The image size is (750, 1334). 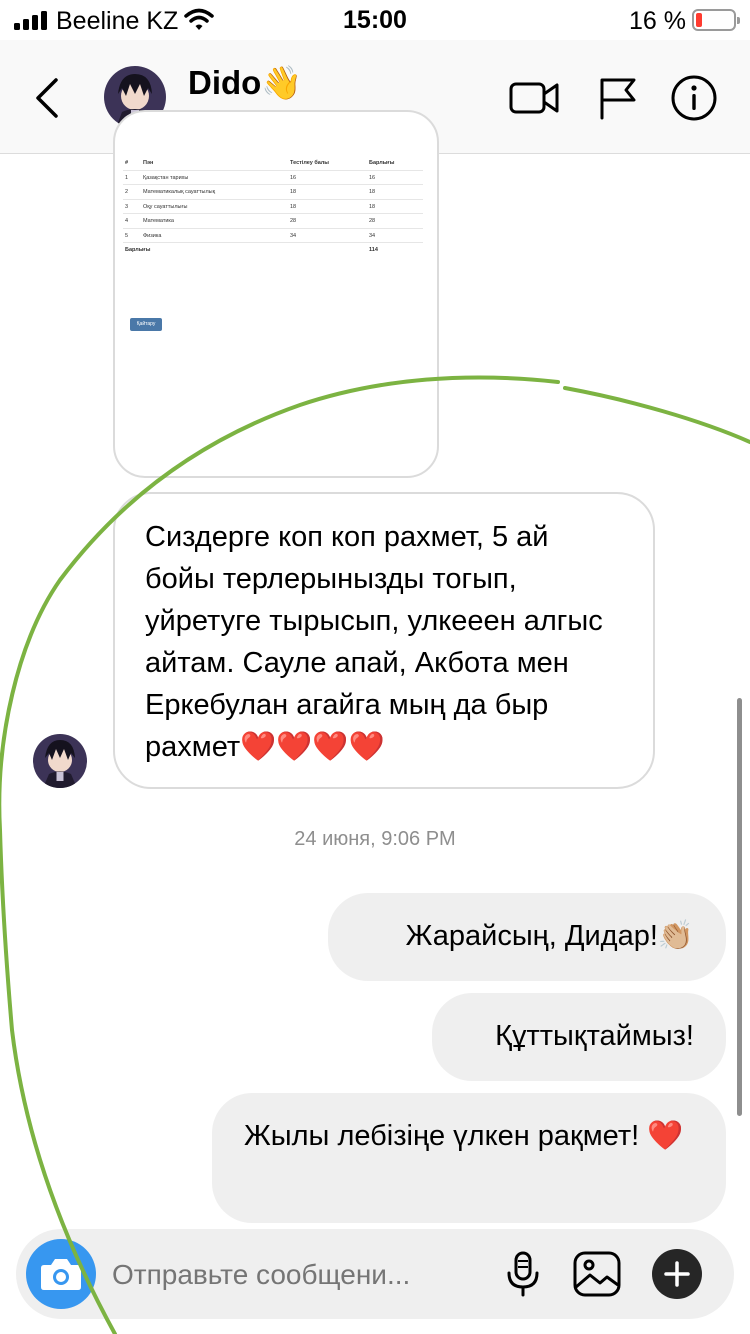 I want to click on sender-avatar, so click(x=60, y=761).